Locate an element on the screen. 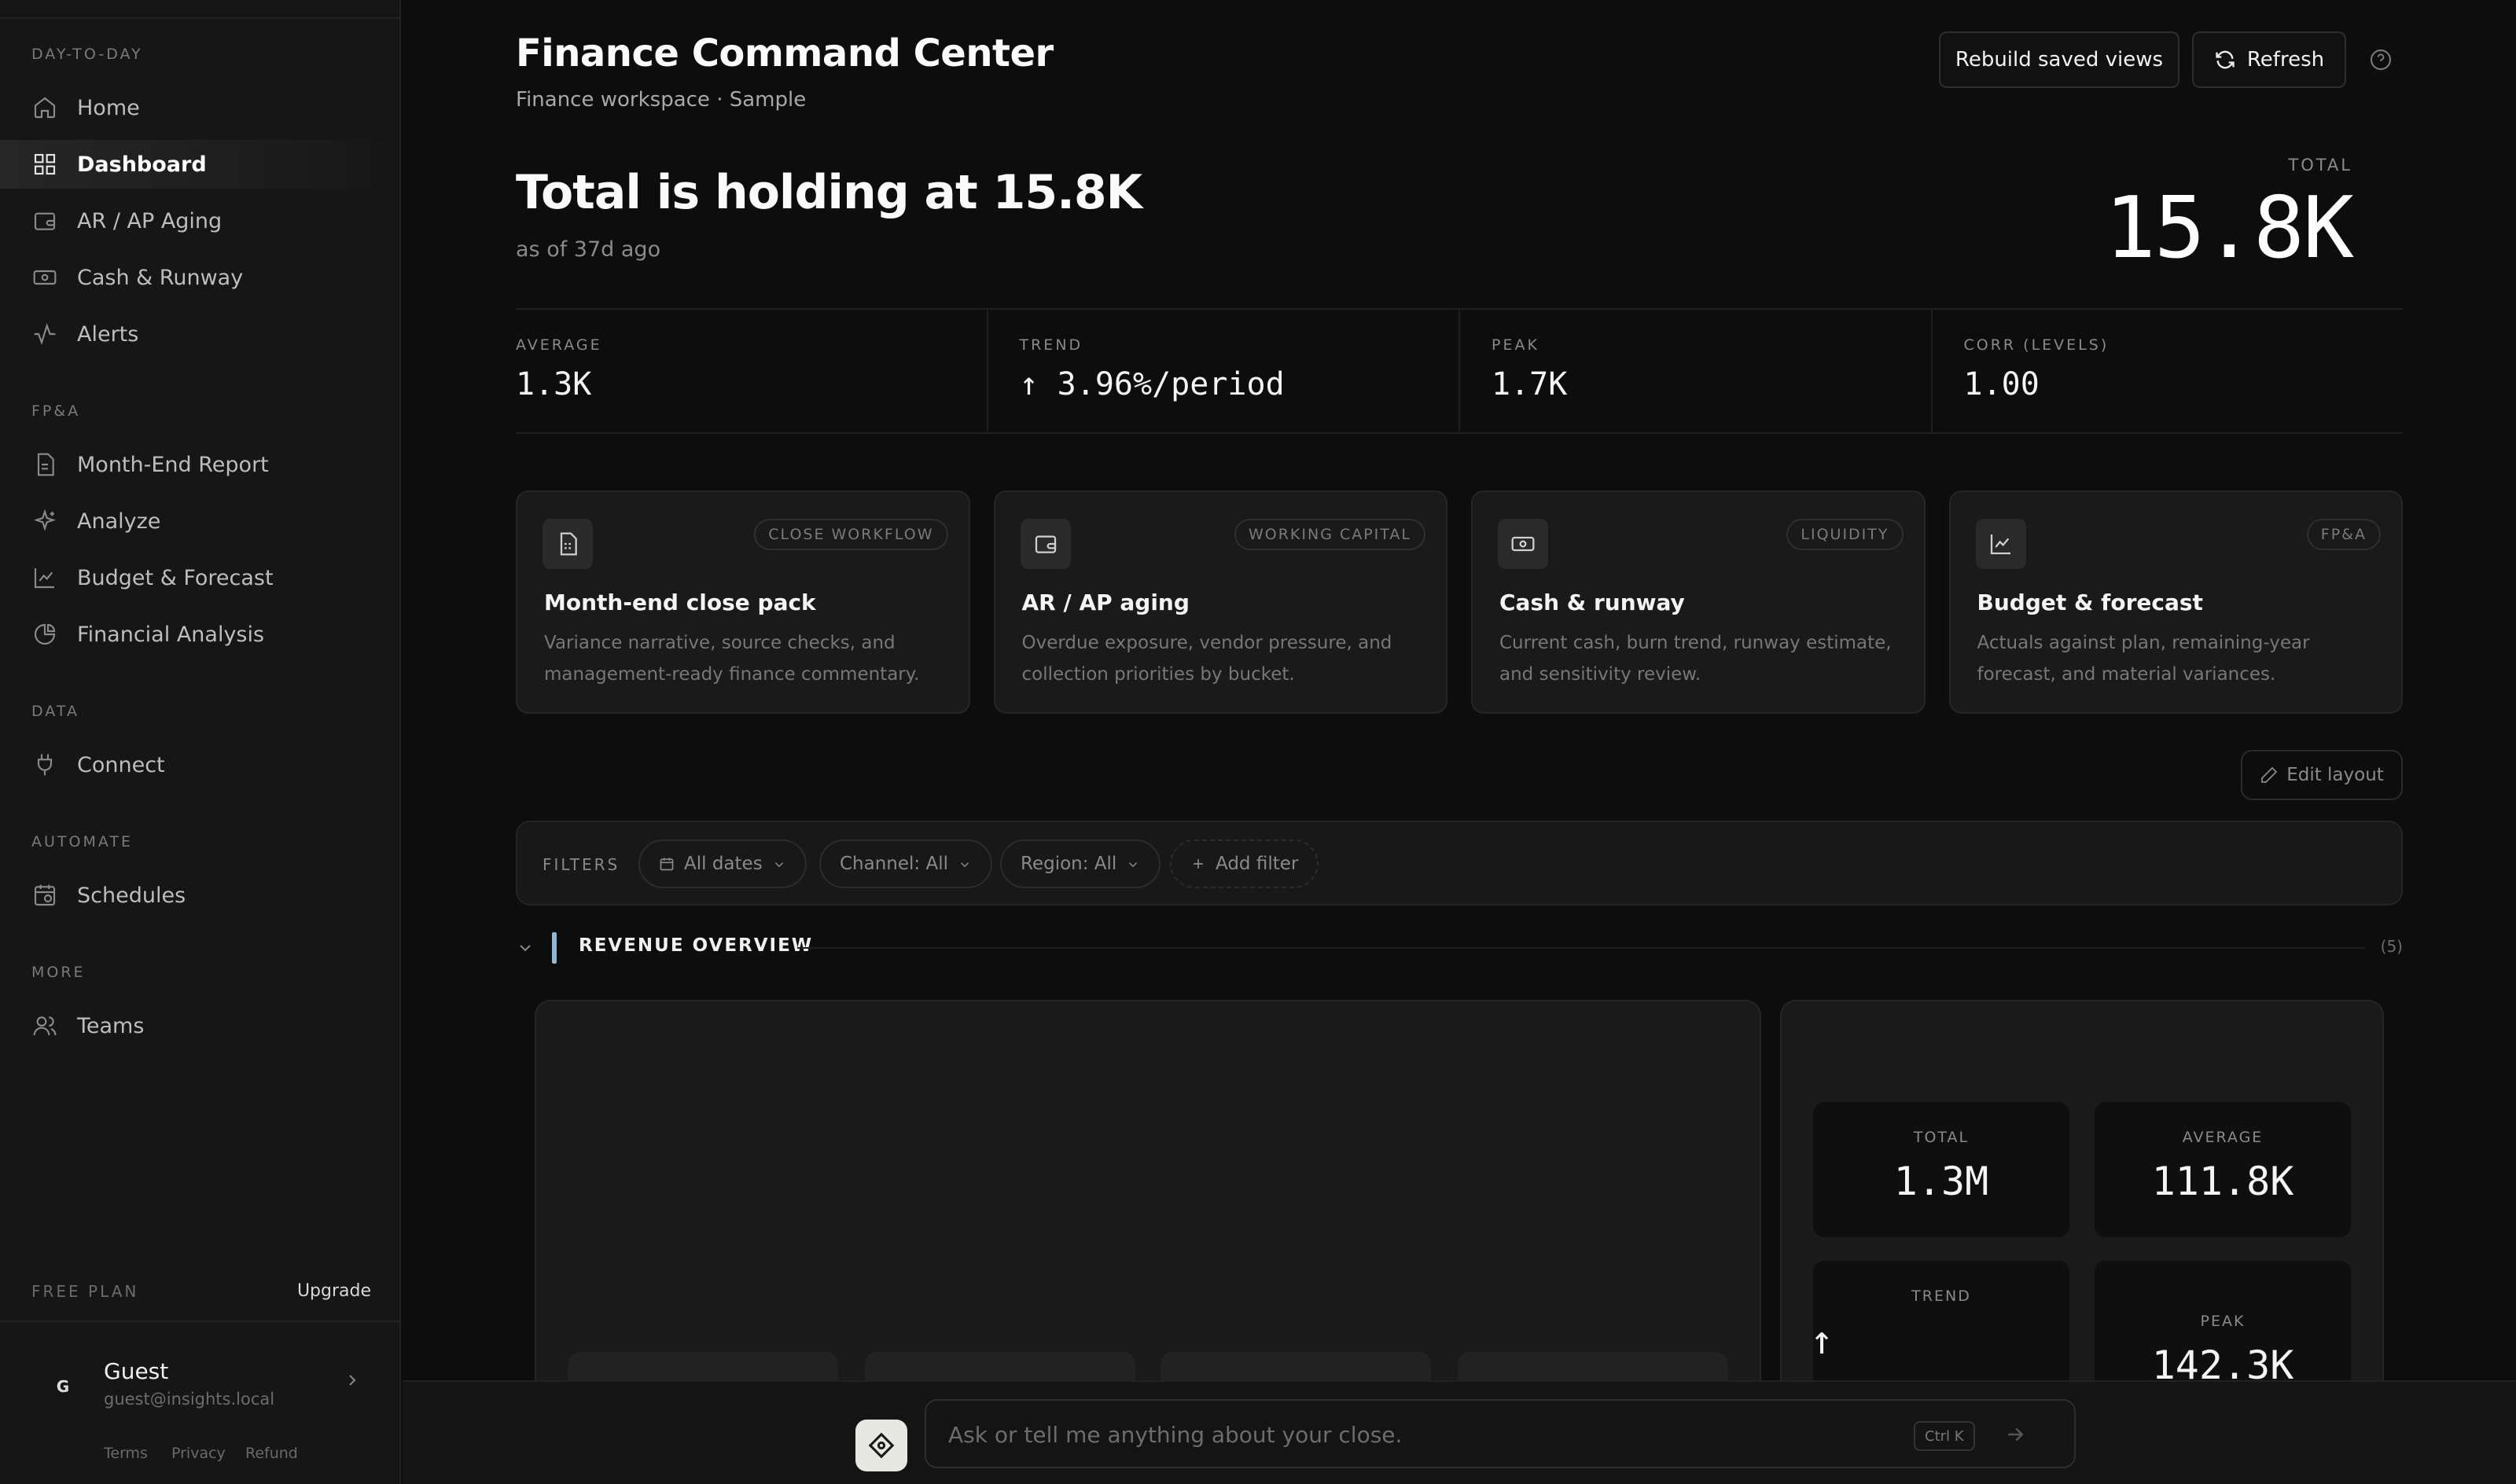 Image resolution: width=2516 pixels, height=1484 pixels. sidebar-item-cash-runway: Cash & Runway is located at coordinates (199, 277).